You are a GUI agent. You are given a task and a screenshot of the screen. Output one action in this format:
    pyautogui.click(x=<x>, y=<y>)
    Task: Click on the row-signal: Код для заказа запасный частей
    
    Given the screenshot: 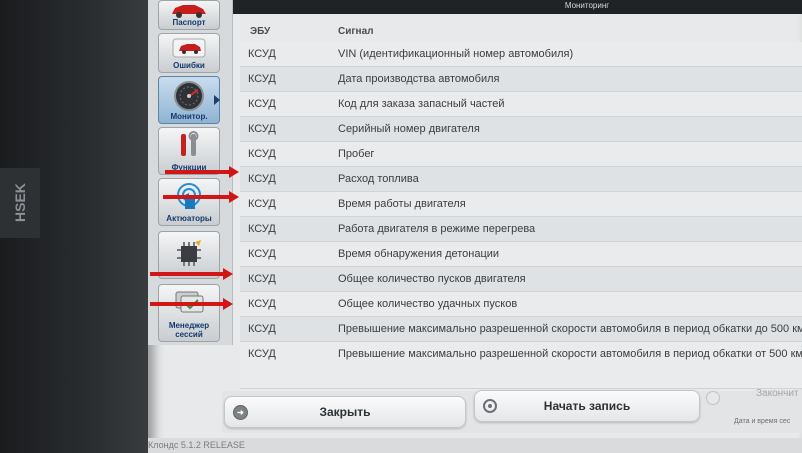 What is the action you would take?
    pyautogui.click(x=421, y=104)
    